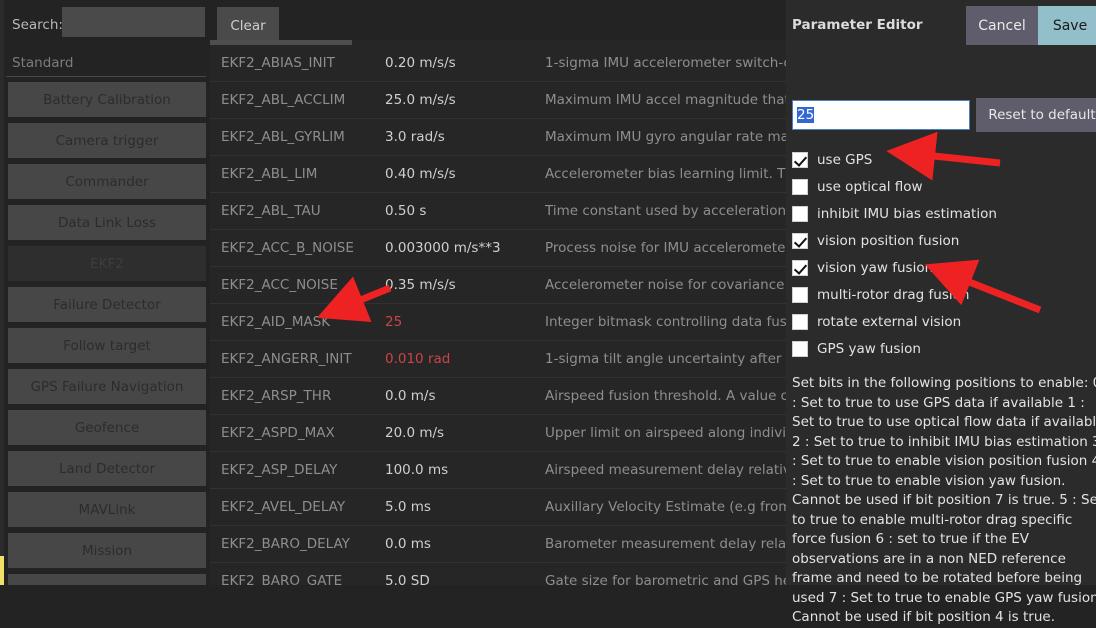 The height and width of the screenshot is (628, 1096). I want to click on bit-option-use-gps: use GPS, so click(944, 159).